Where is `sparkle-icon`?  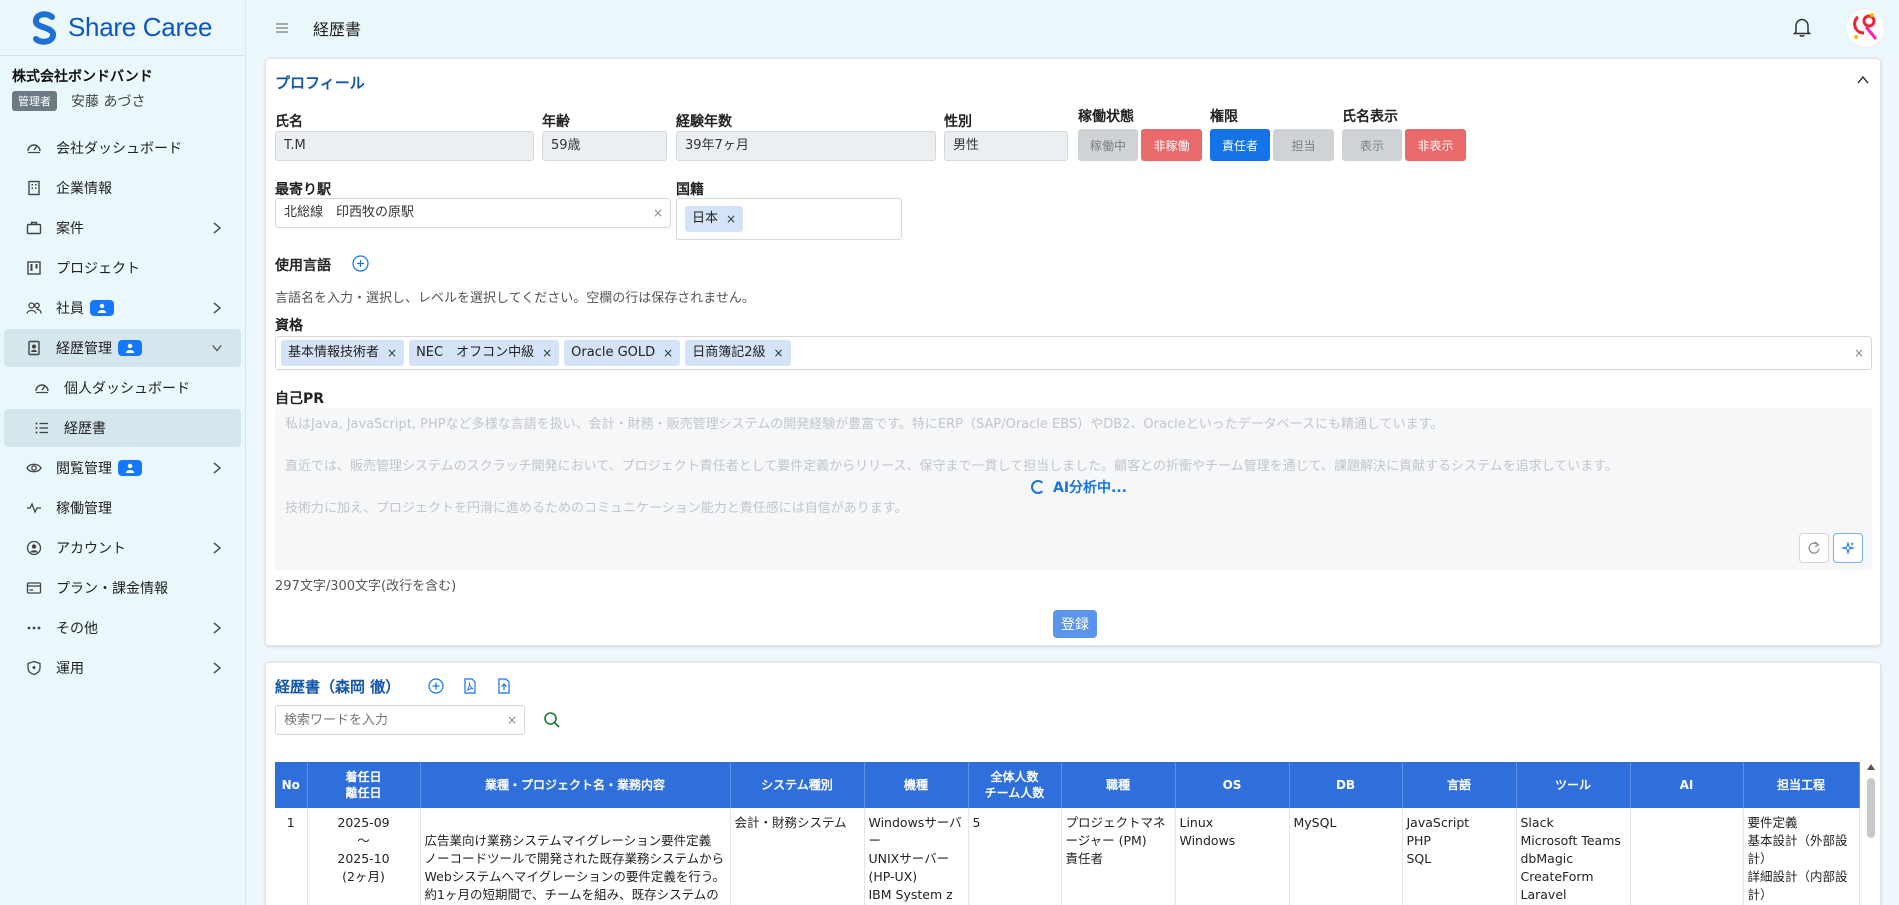
sparkle-icon is located at coordinates (1848, 548).